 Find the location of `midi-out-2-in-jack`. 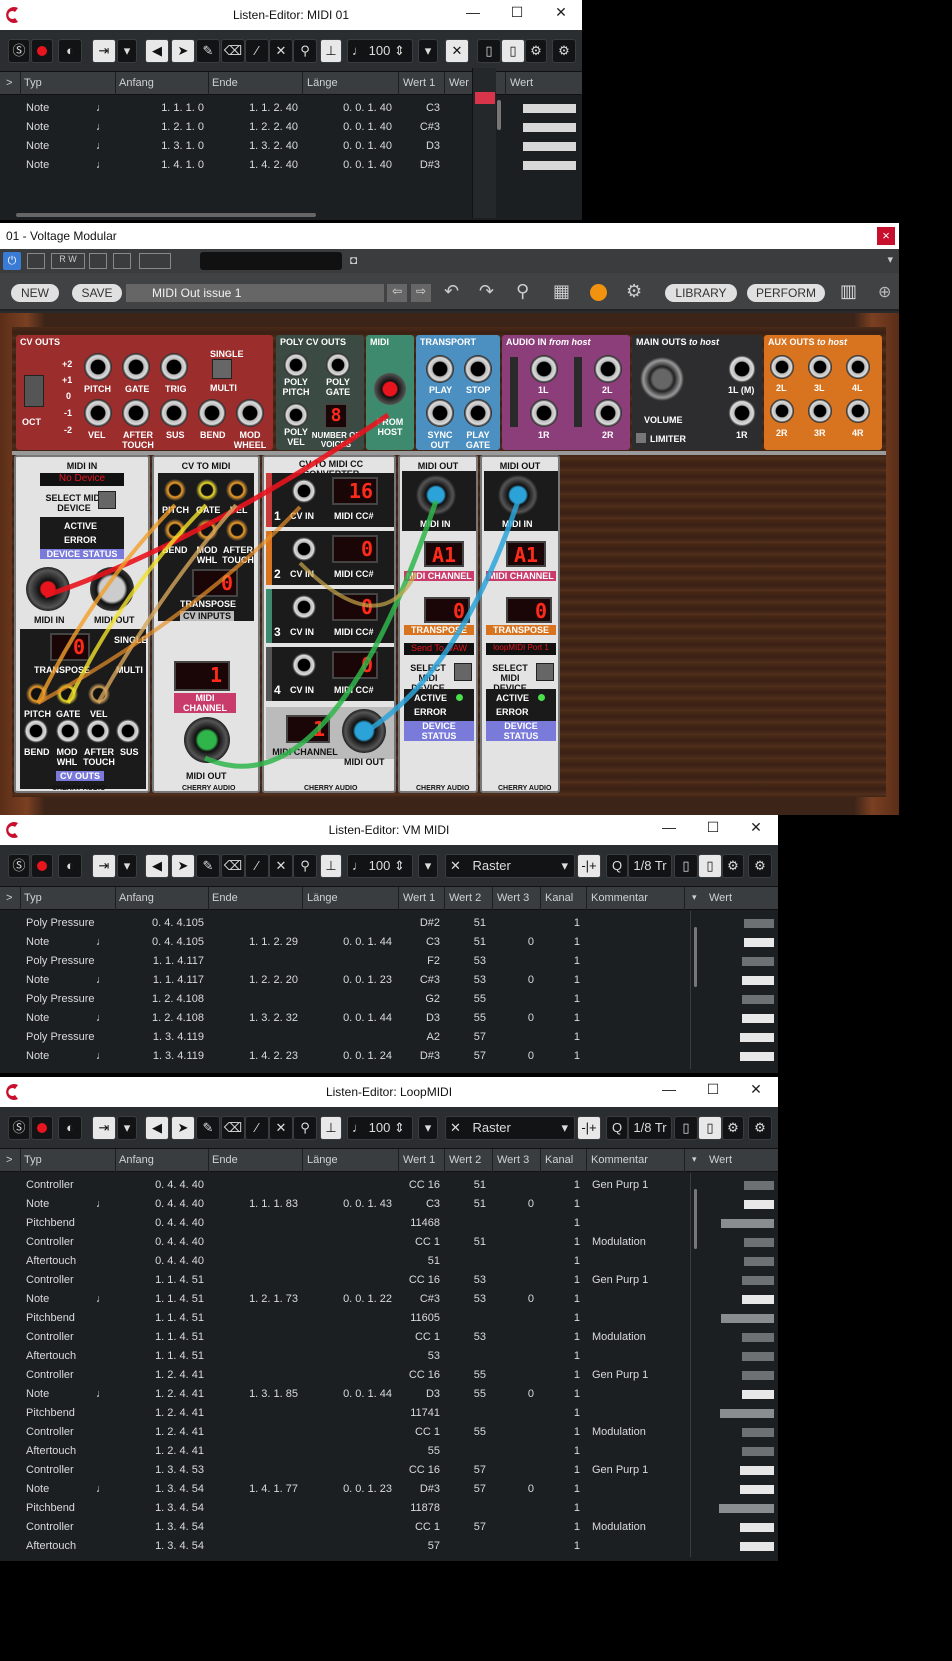

midi-out-2-in-jack is located at coordinates (518, 495).